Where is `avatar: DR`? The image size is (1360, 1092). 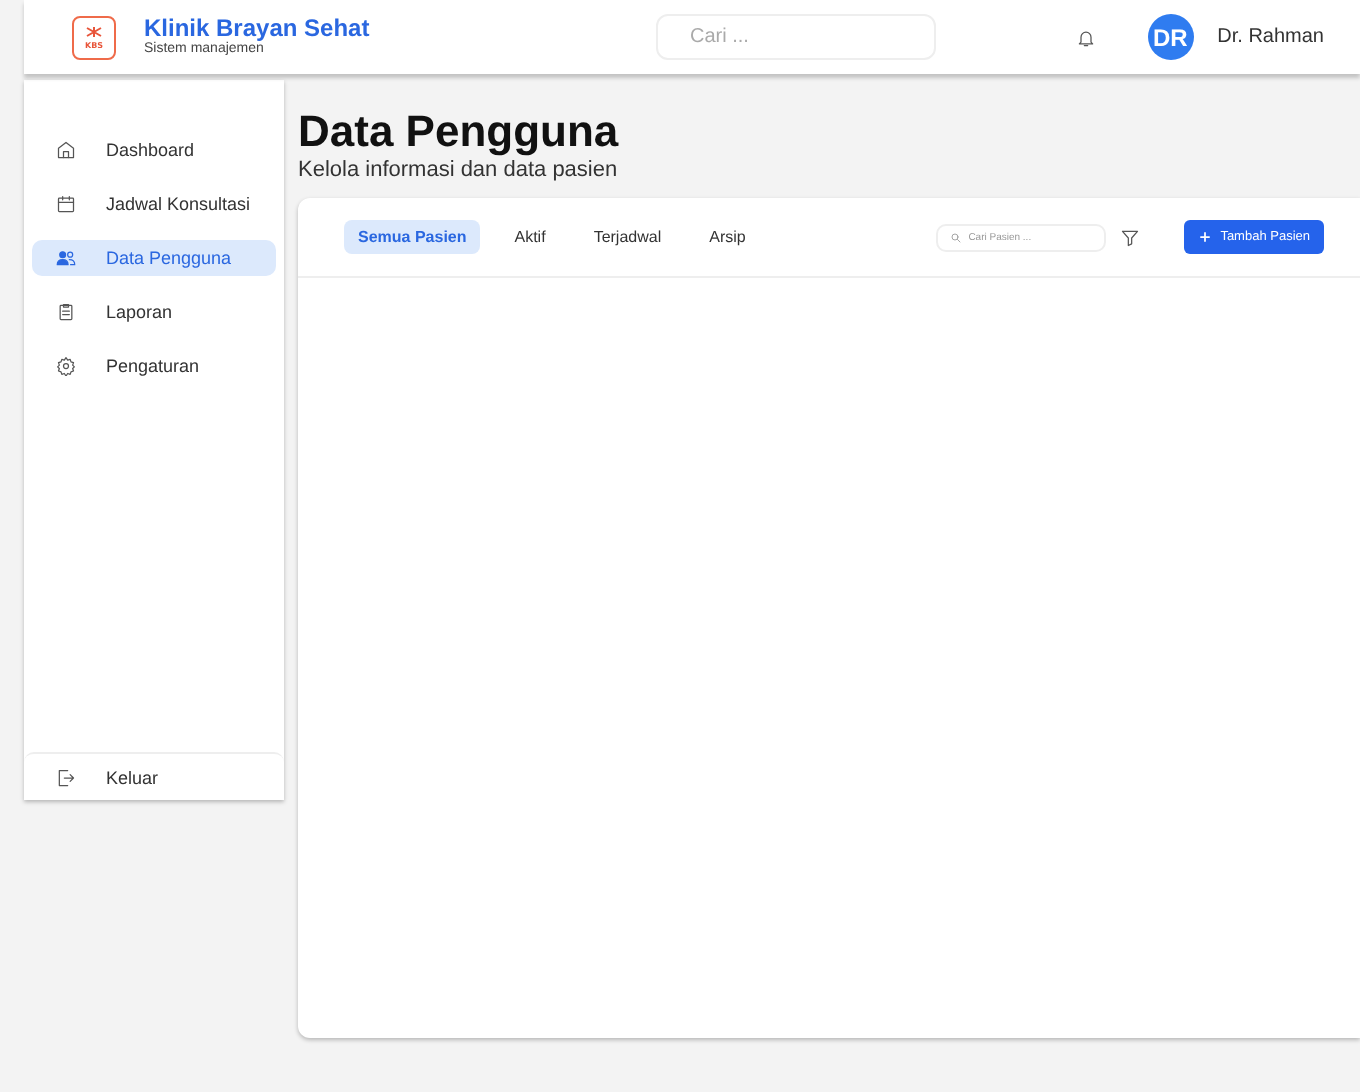 avatar: DR is located at coordinates (1170, 37).